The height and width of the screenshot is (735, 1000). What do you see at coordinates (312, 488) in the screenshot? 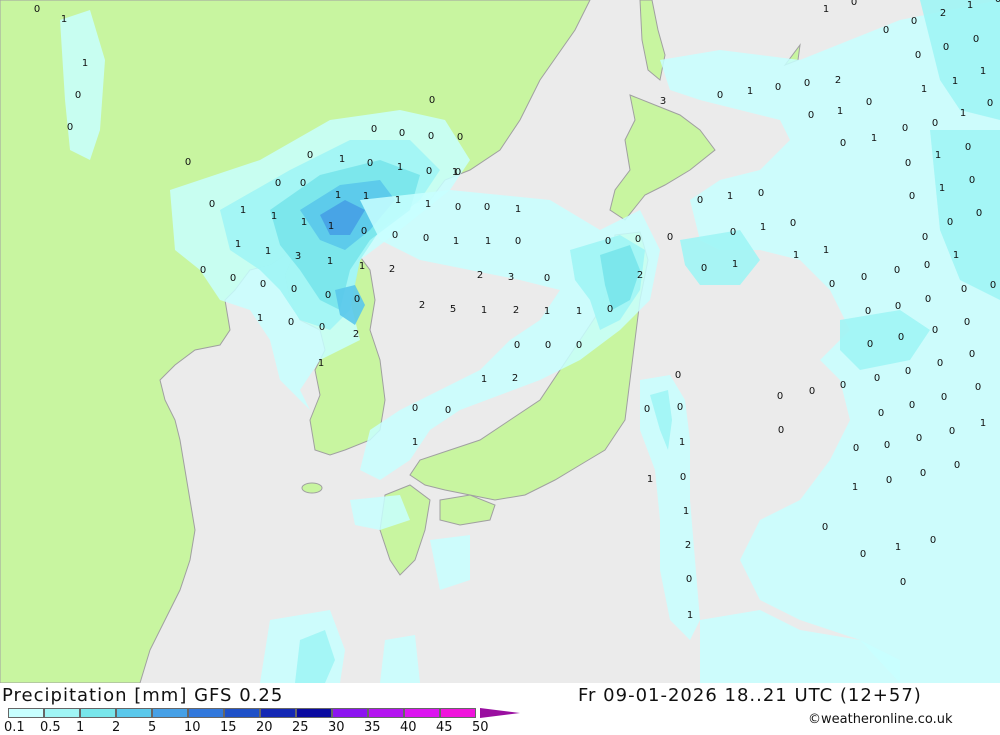
I see `land-jeju` at bounding box center [312, 488].